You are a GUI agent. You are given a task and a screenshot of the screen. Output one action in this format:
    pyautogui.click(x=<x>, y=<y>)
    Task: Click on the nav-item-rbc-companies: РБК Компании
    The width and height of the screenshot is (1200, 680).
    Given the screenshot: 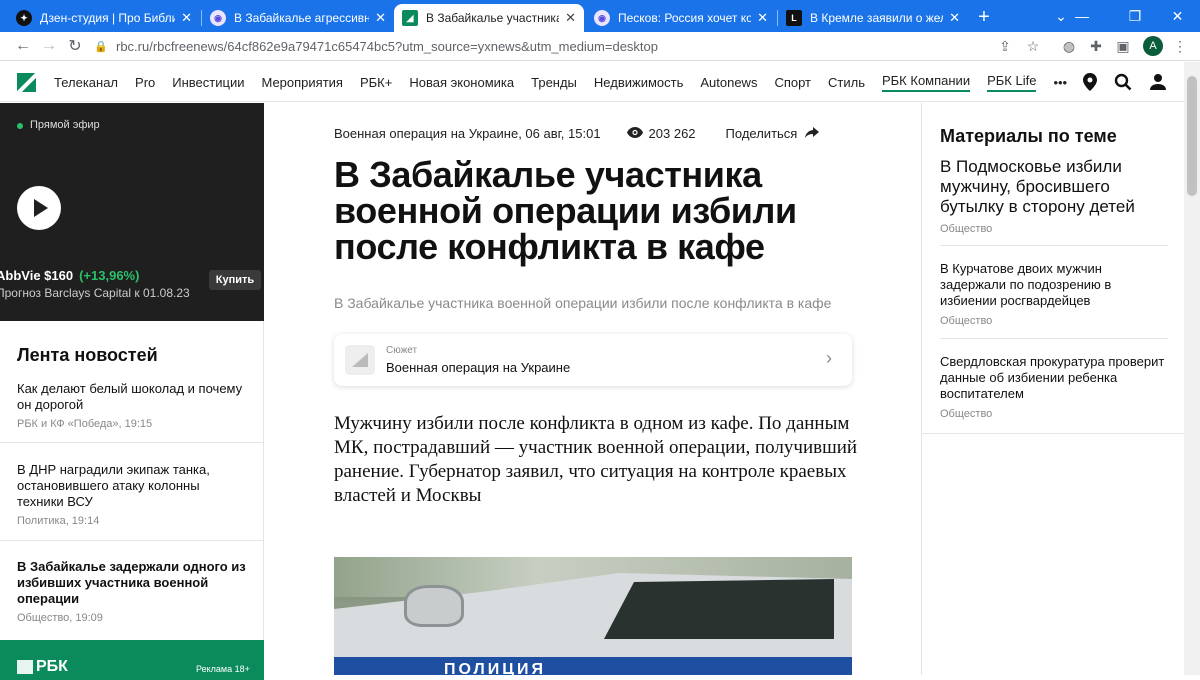 What is the action you would take?
    pyautogui.click(x=926, y=82)
    